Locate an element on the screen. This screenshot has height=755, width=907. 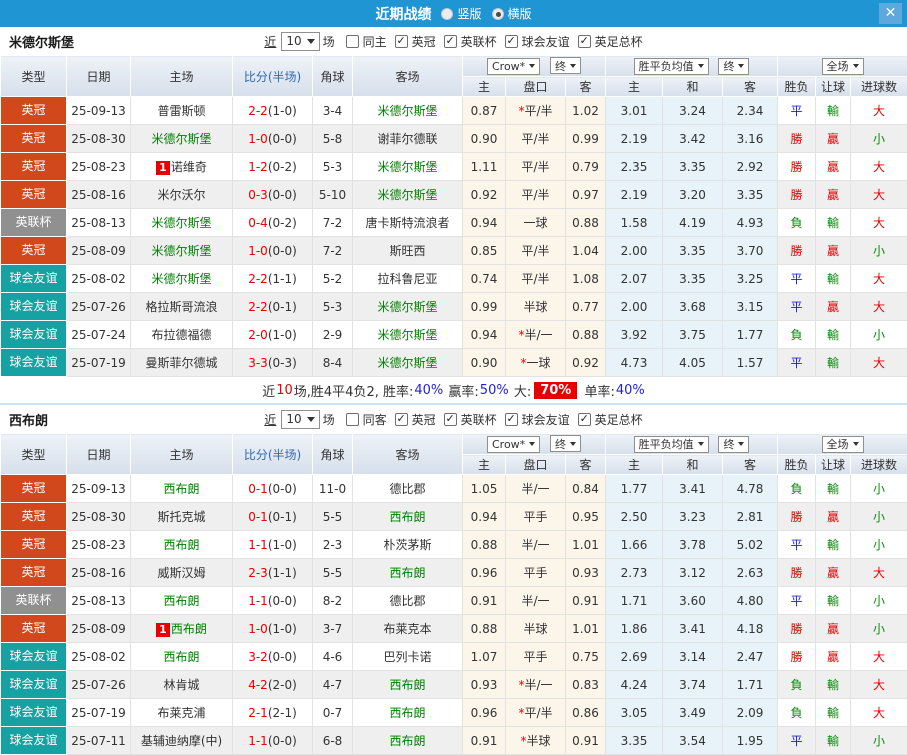
win-avg-odds: 1.71 is located at coordinates (634, 601).